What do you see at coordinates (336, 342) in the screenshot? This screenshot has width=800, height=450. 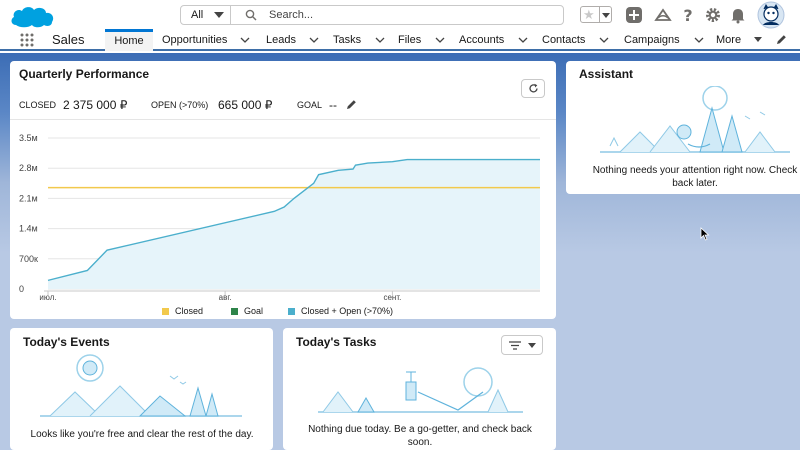 I see `card-title: Today's Tasks` at bounding box center [336, 342].